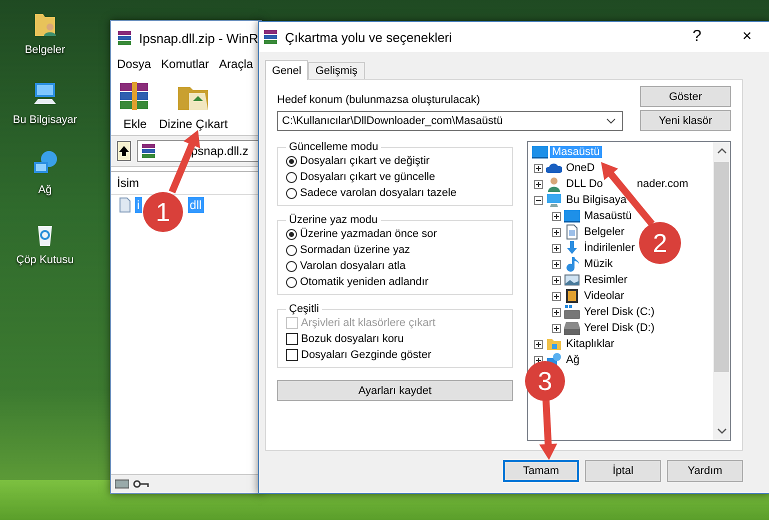  I want to click on group-title: Üzerine yaz modu, so click(333, 220).